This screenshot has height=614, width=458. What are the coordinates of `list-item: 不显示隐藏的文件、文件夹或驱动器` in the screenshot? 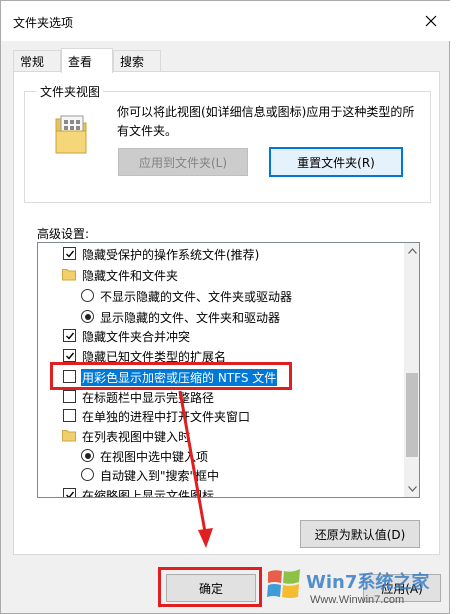 It's located at (221, 296).